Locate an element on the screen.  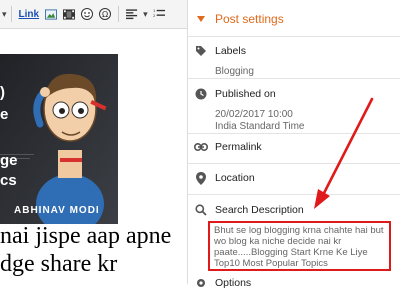
svg-text: 2 is located at coordinates (154, 16).